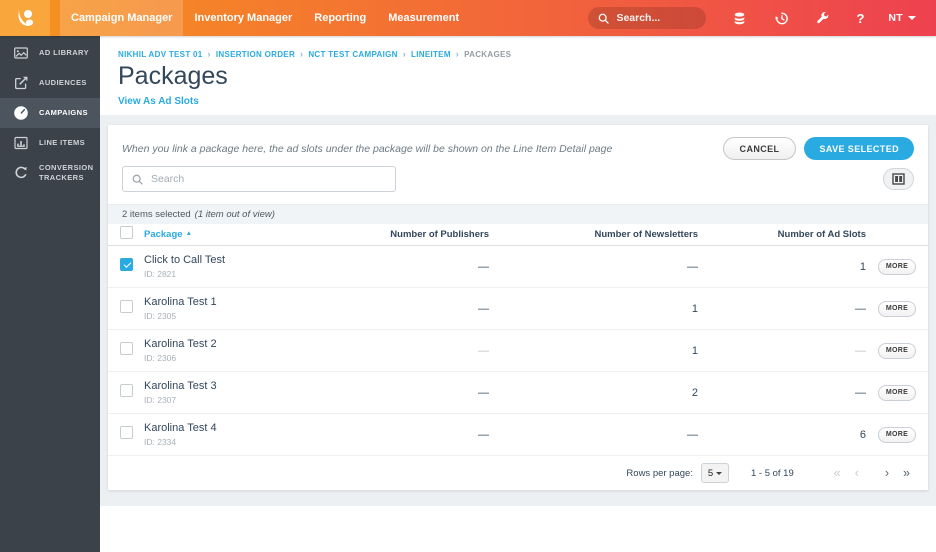 The width and height of the screenshot is (936, 552). Describe the element at coordinates (782, 234) in the screenshot. I see `column-header-ad-slots: Number of Ad Slots` at that location.